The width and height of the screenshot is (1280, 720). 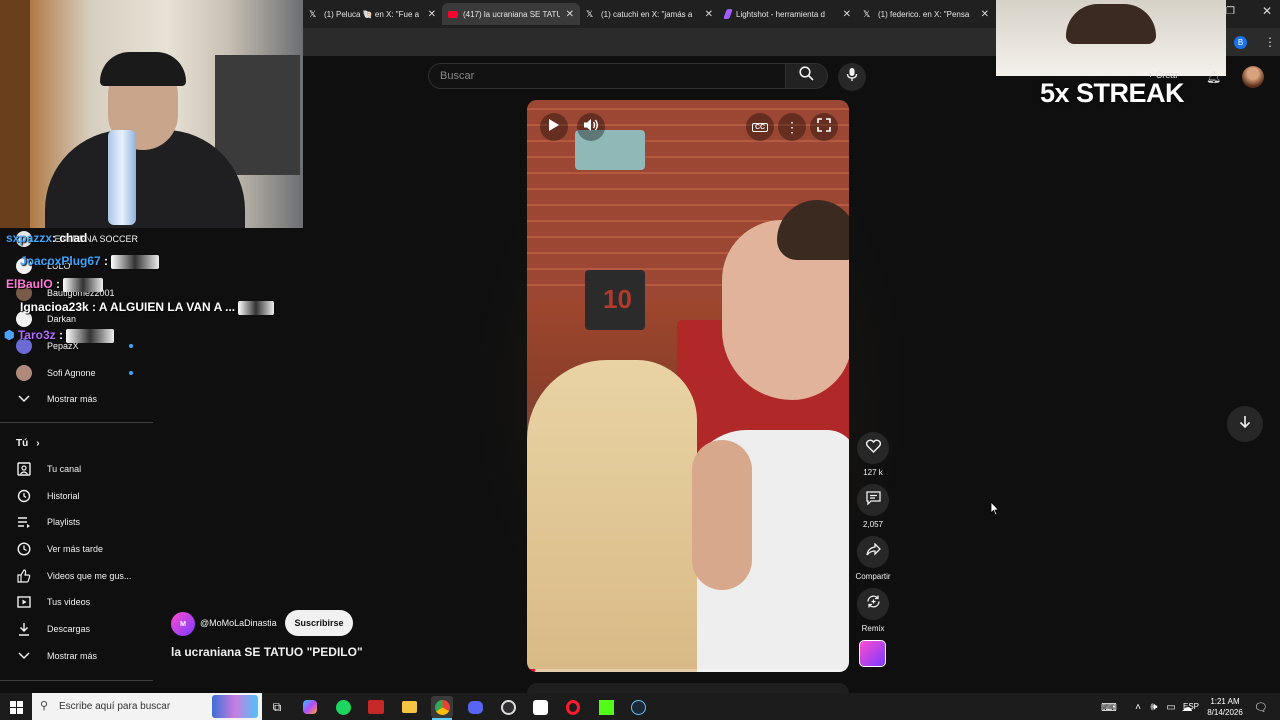 I want to click on restore-icon: ❐, so click(x=1230, y=11).